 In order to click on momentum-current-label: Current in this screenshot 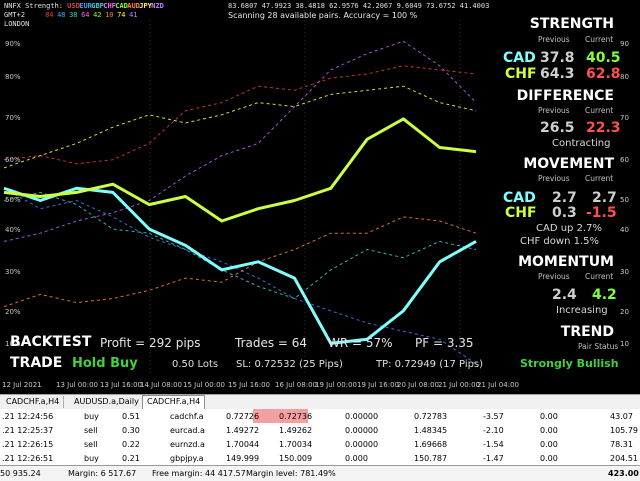, I will do `click(599, 276)`.